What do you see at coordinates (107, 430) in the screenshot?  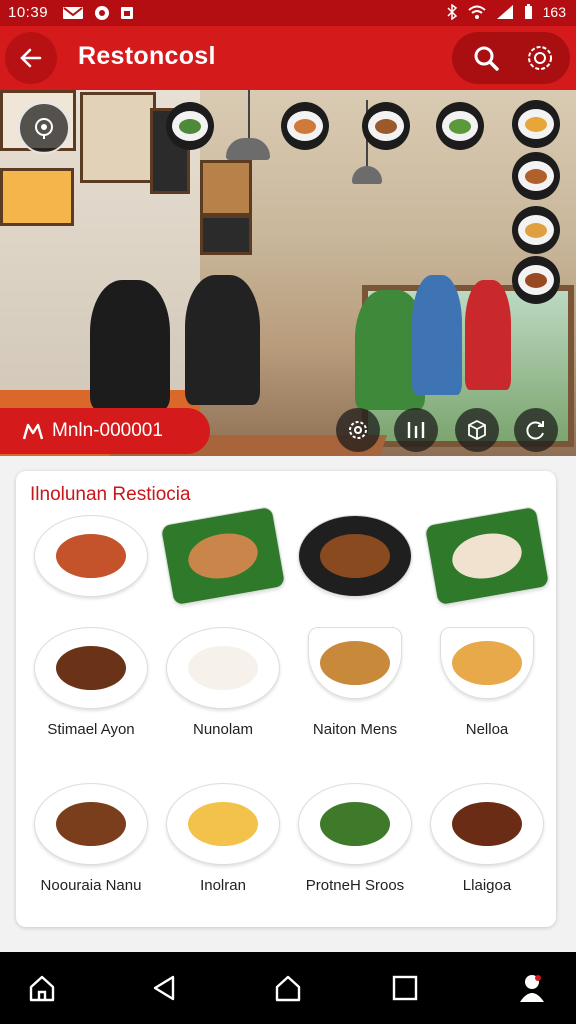 I see `location-chip-label: Mnln-000001` at bounding box center [107, 430].